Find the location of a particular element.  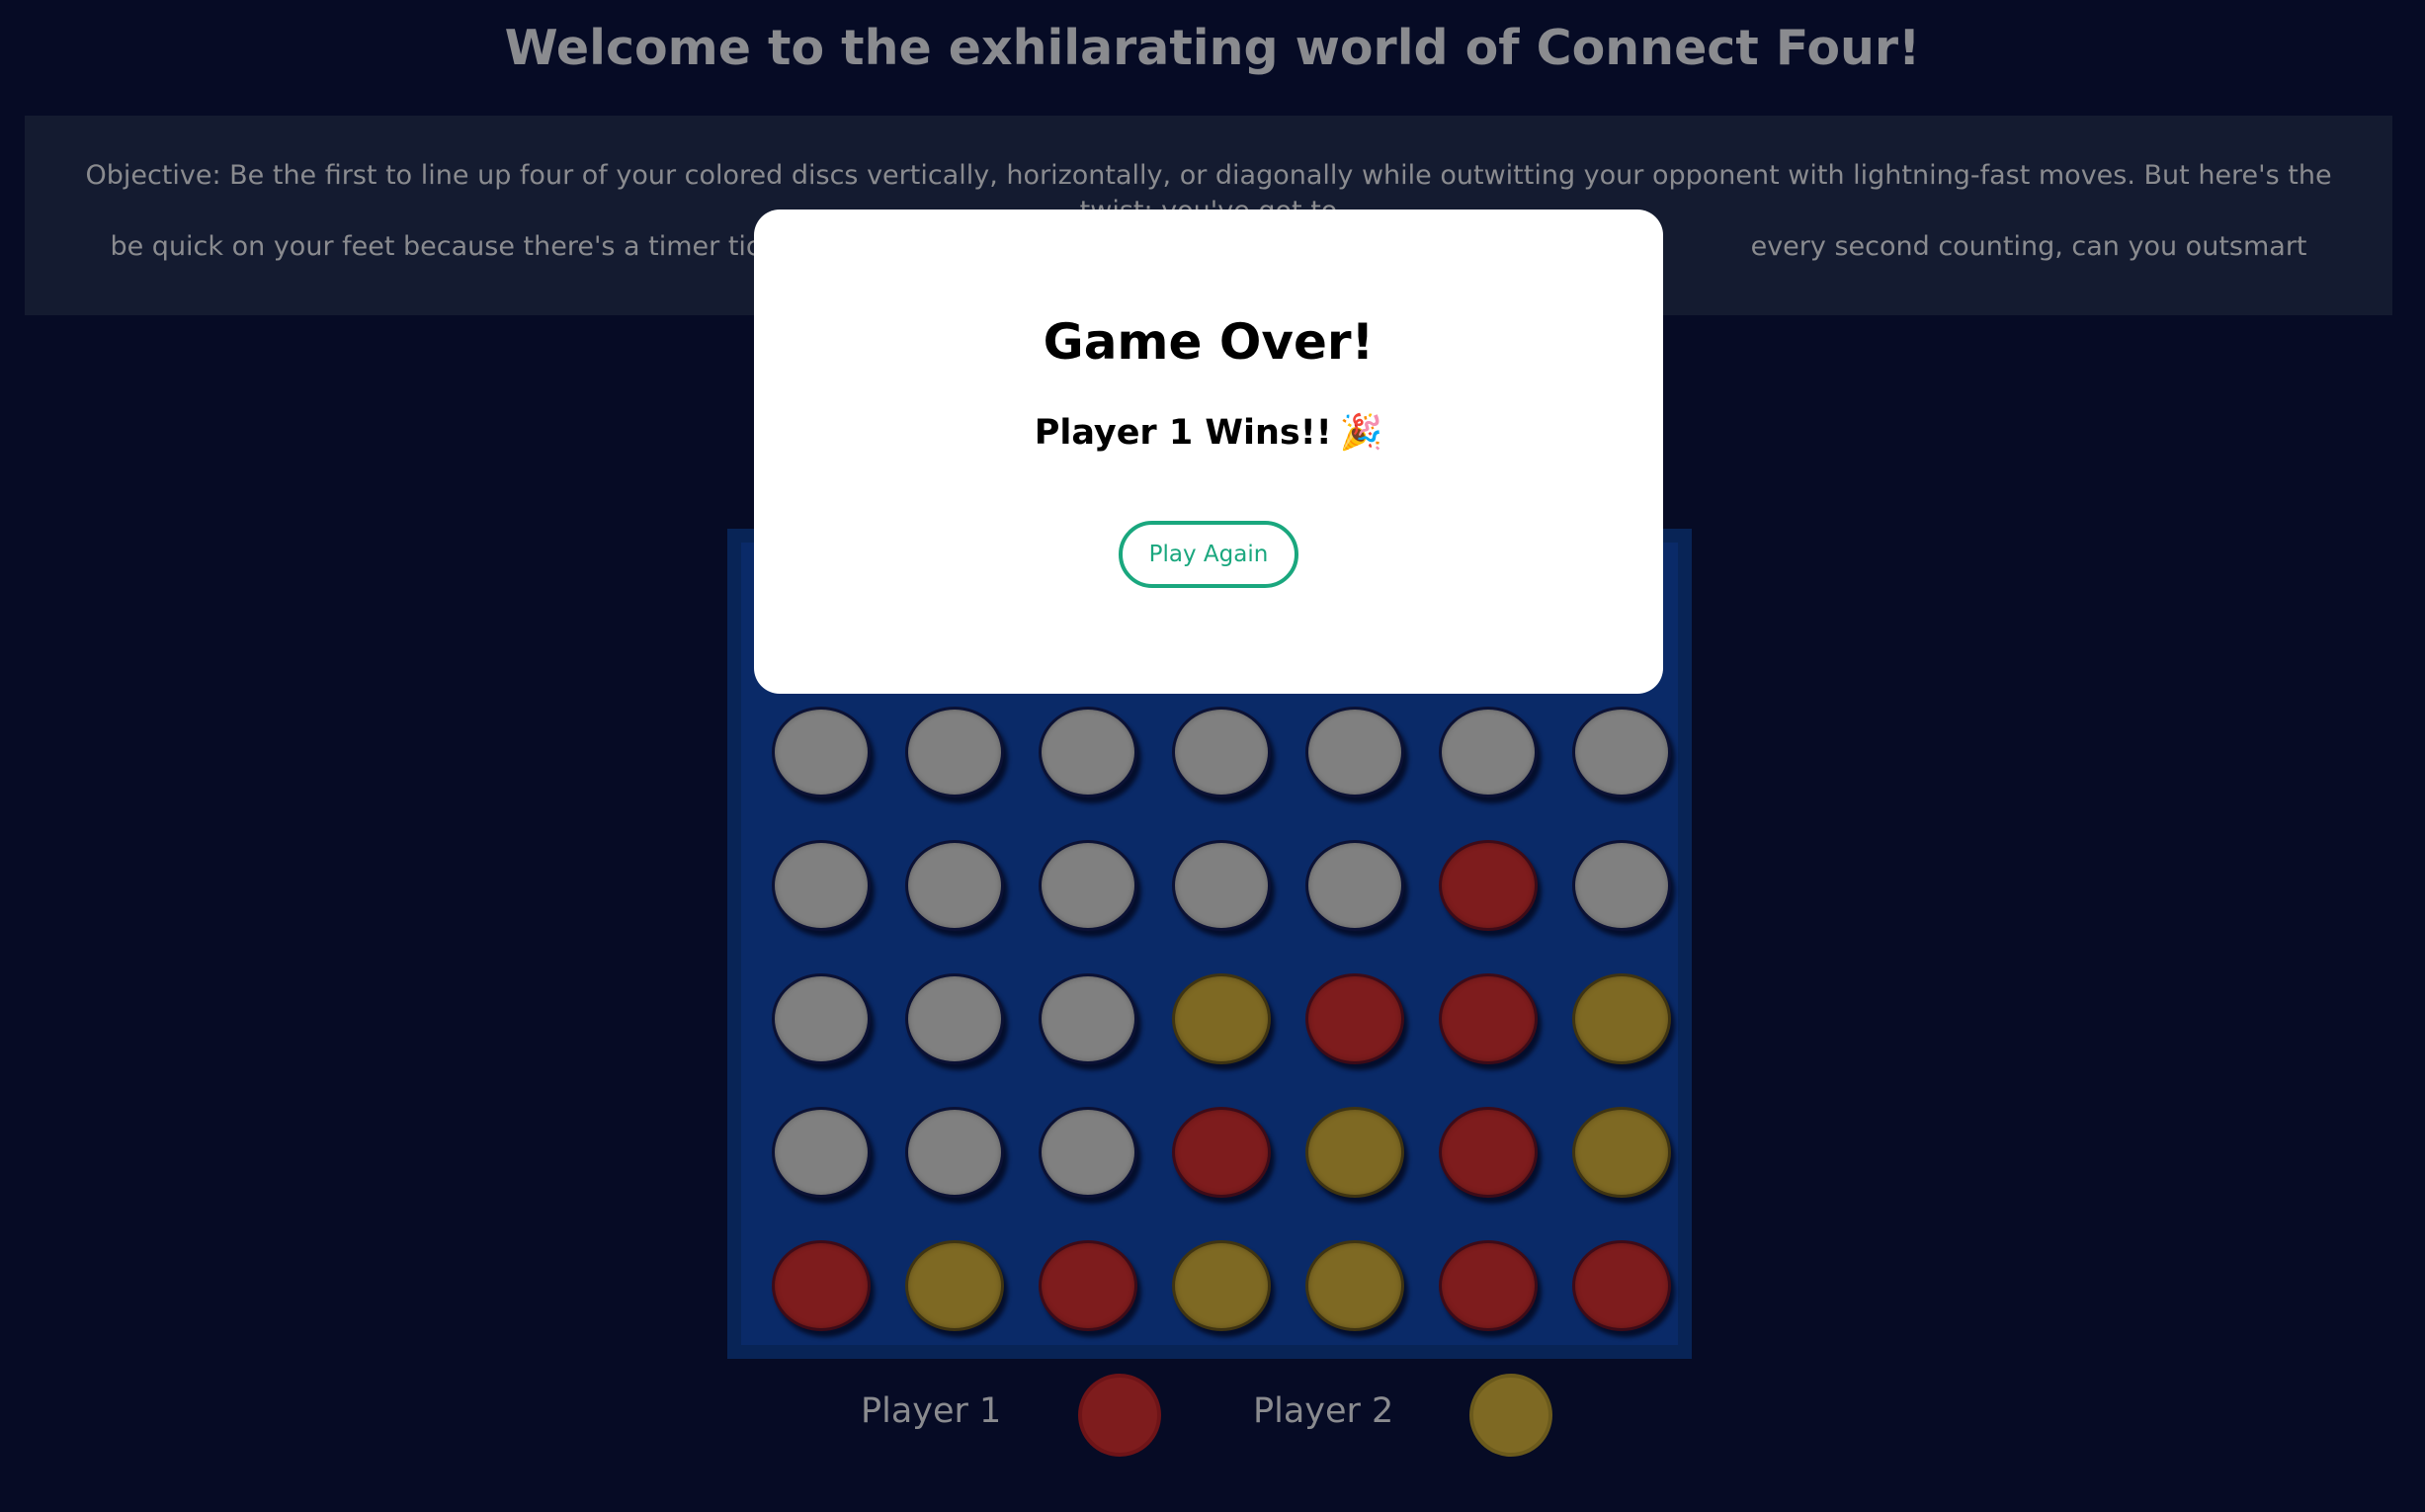

board-slot-r5-c3-p1 is located at coordinates (1088, 1285).